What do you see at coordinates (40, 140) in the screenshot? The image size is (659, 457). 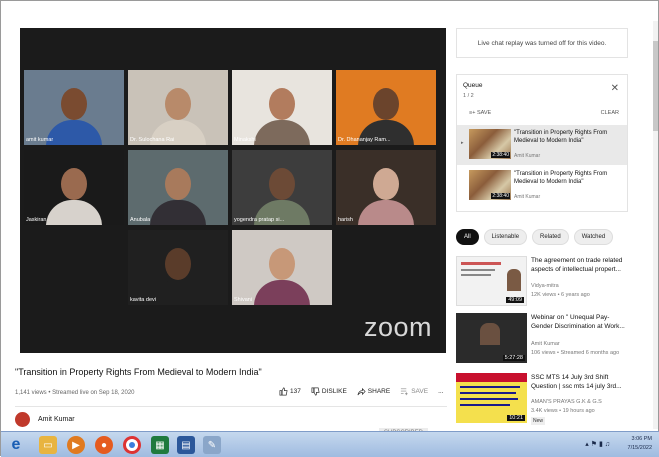 I see `participant-name: amit kumar` at bounding box center [40, 140].